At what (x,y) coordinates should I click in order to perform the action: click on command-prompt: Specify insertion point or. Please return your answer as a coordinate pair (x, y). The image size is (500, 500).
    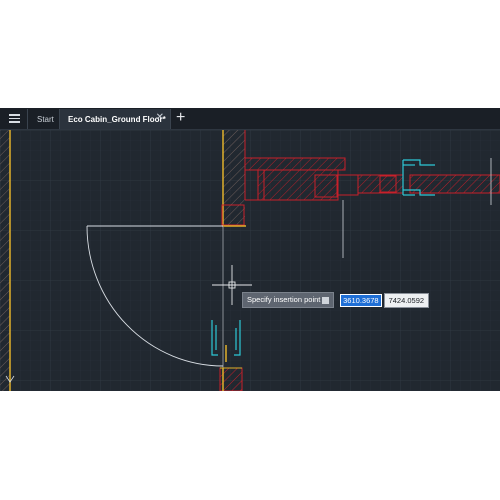
    Looking at the image, I should click on (288, 300).